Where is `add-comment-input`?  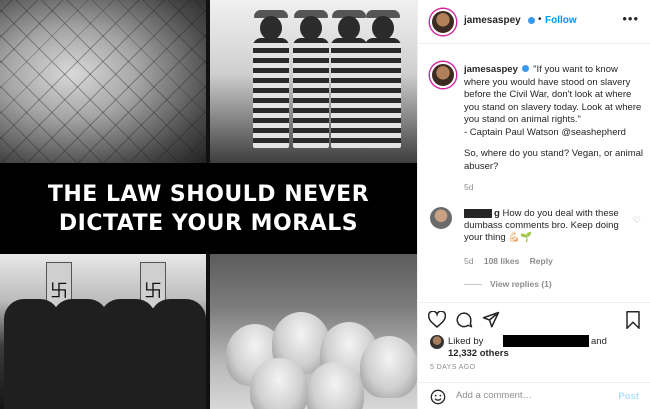 add-comment-input is located at coordinates (531, 395).